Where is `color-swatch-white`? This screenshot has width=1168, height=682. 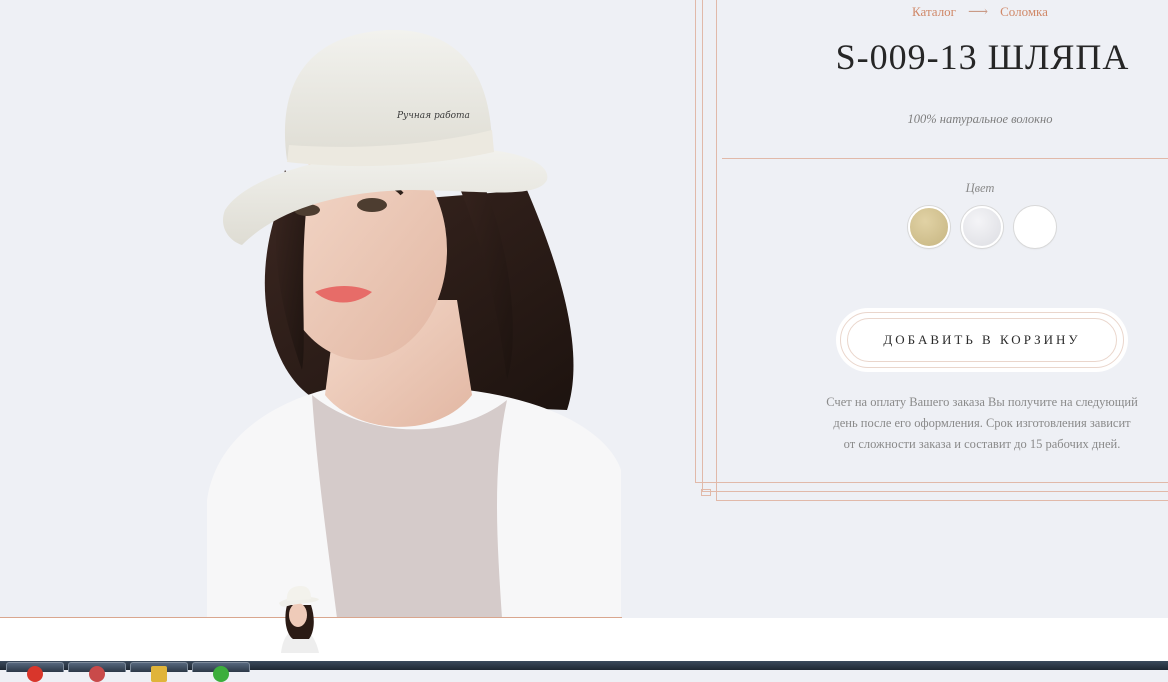 color-swatch-white is located at coordinates (1035, 227).